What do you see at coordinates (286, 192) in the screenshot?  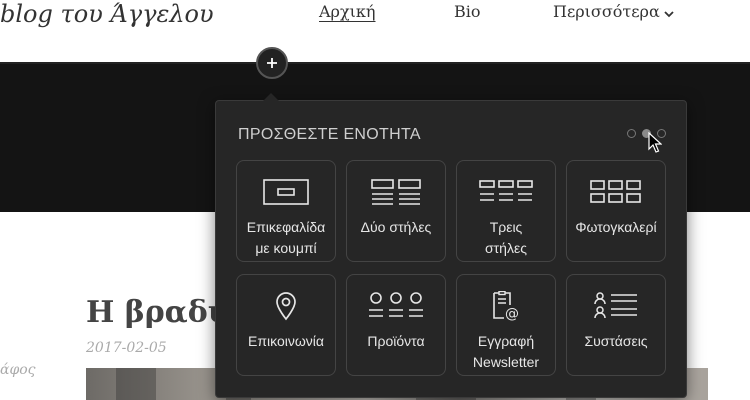 I see `header-with-button-icon` at bounding box center [286, 192].